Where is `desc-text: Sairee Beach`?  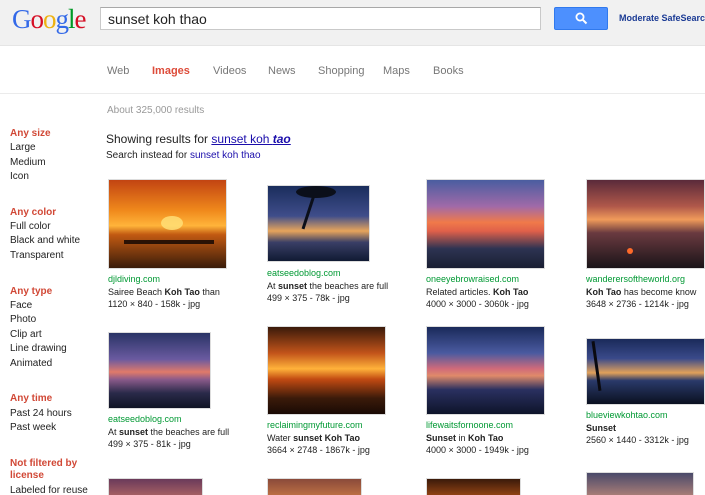 desc-text: Sairee Beach is located at coordinates (136, 292).